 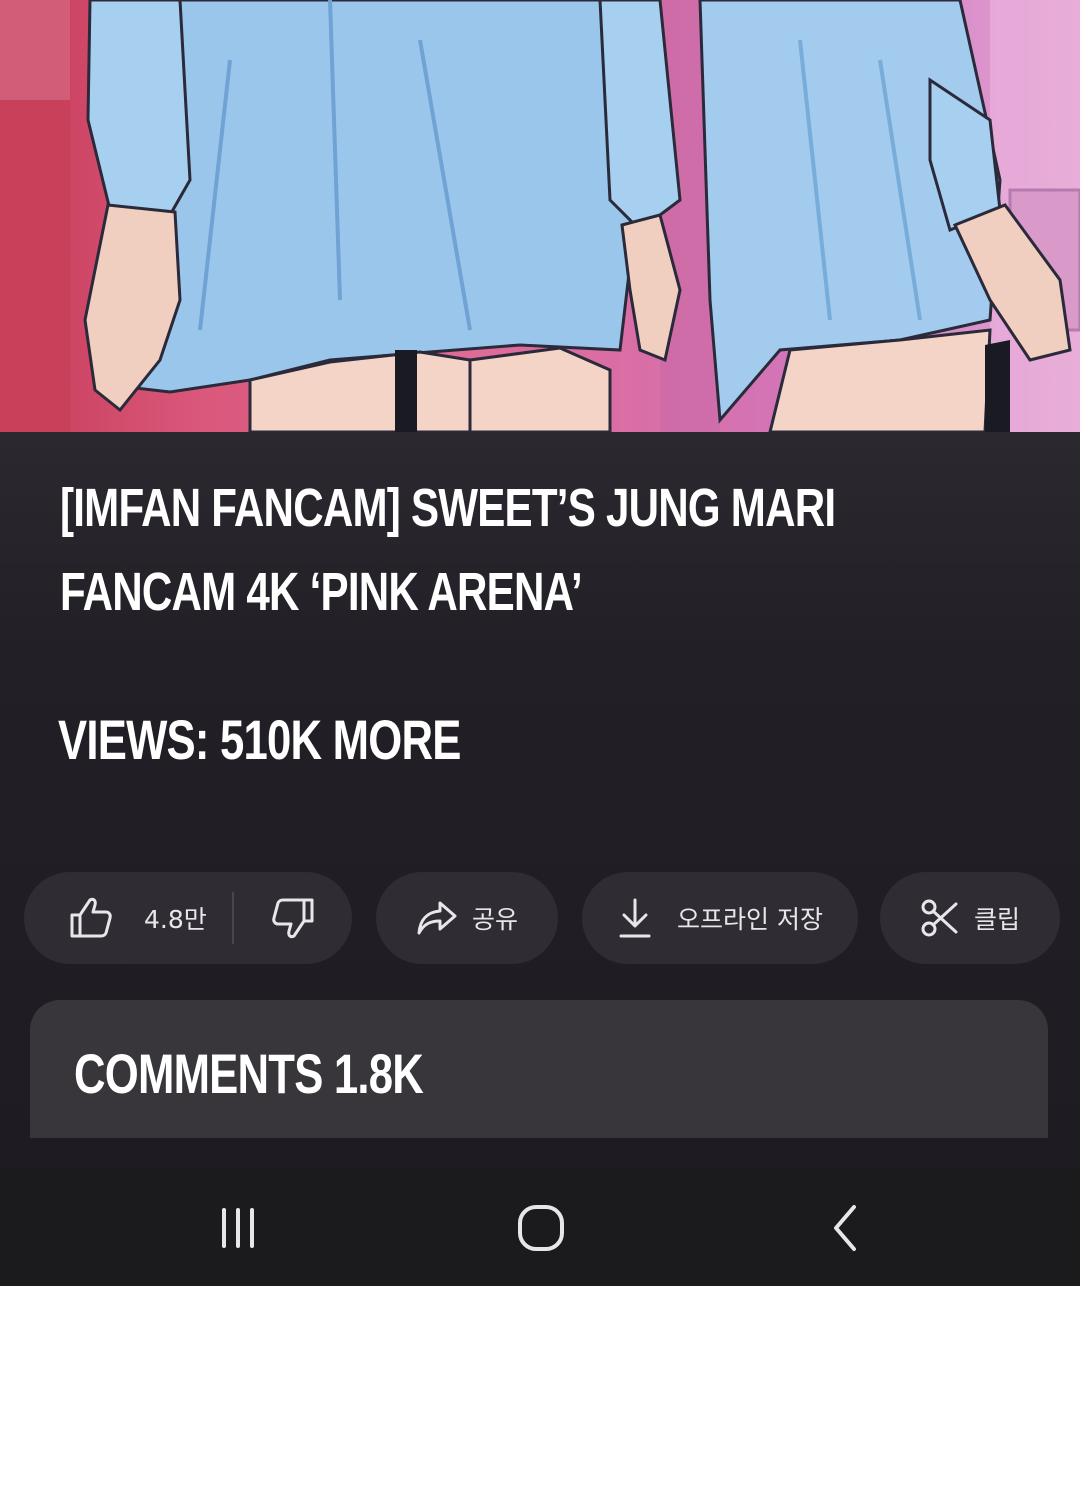 I want to click on view-count: VIEWS: 510K MORE, so click(x=259, y=740).